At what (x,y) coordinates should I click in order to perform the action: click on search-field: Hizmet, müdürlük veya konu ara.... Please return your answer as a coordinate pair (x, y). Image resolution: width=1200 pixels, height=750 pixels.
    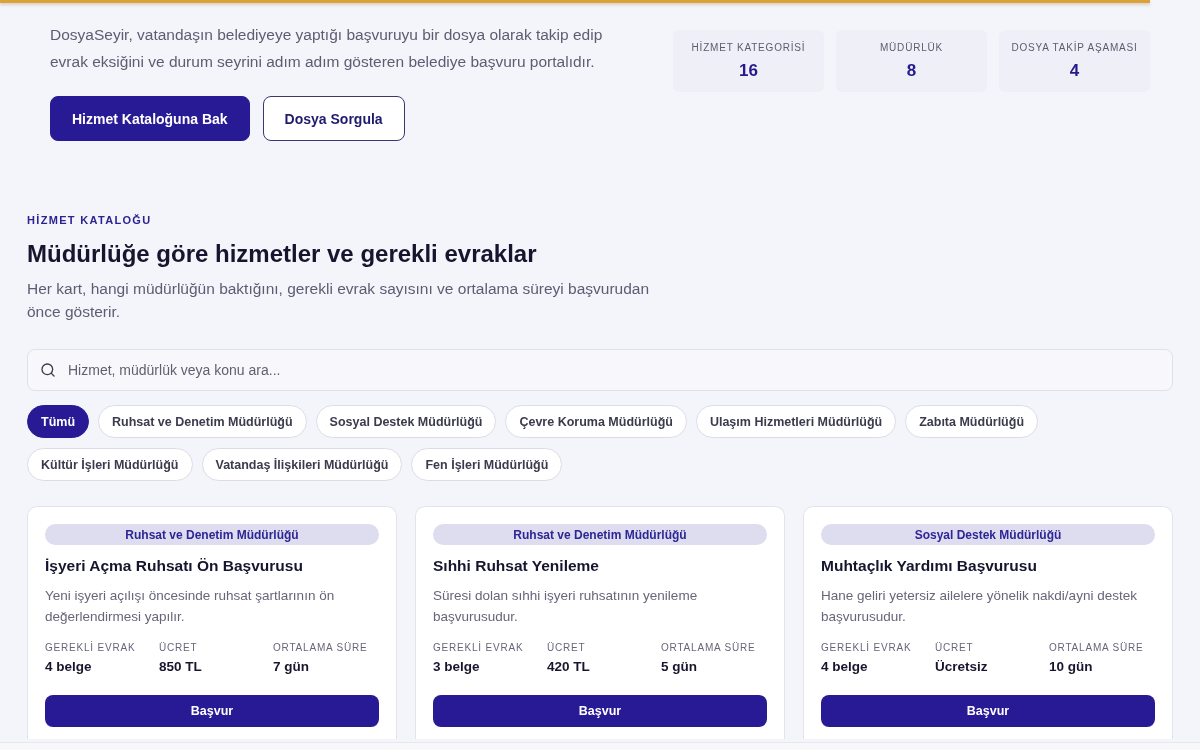
    Looking at the image, I should click on (600, 370).